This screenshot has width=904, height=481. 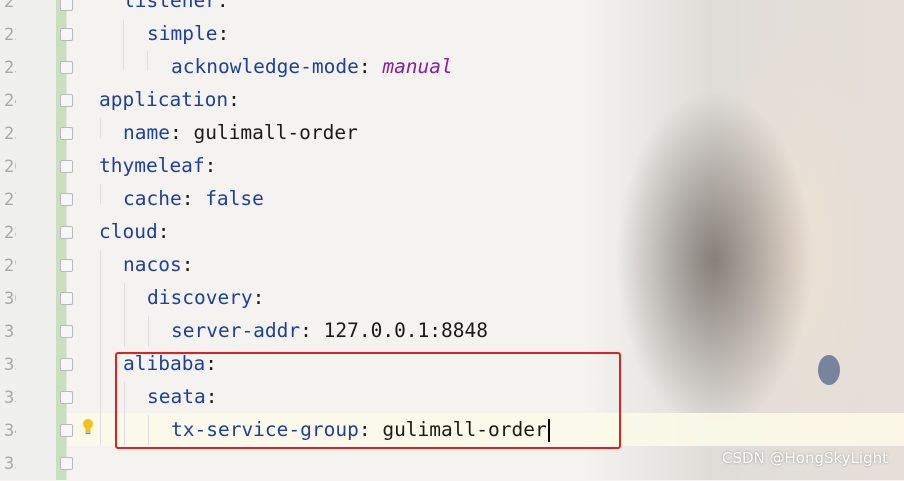 What do you see at coordinates (164, 99) in the screenshot?
I see `yaml-key: application` at bounding box center [164, 99].